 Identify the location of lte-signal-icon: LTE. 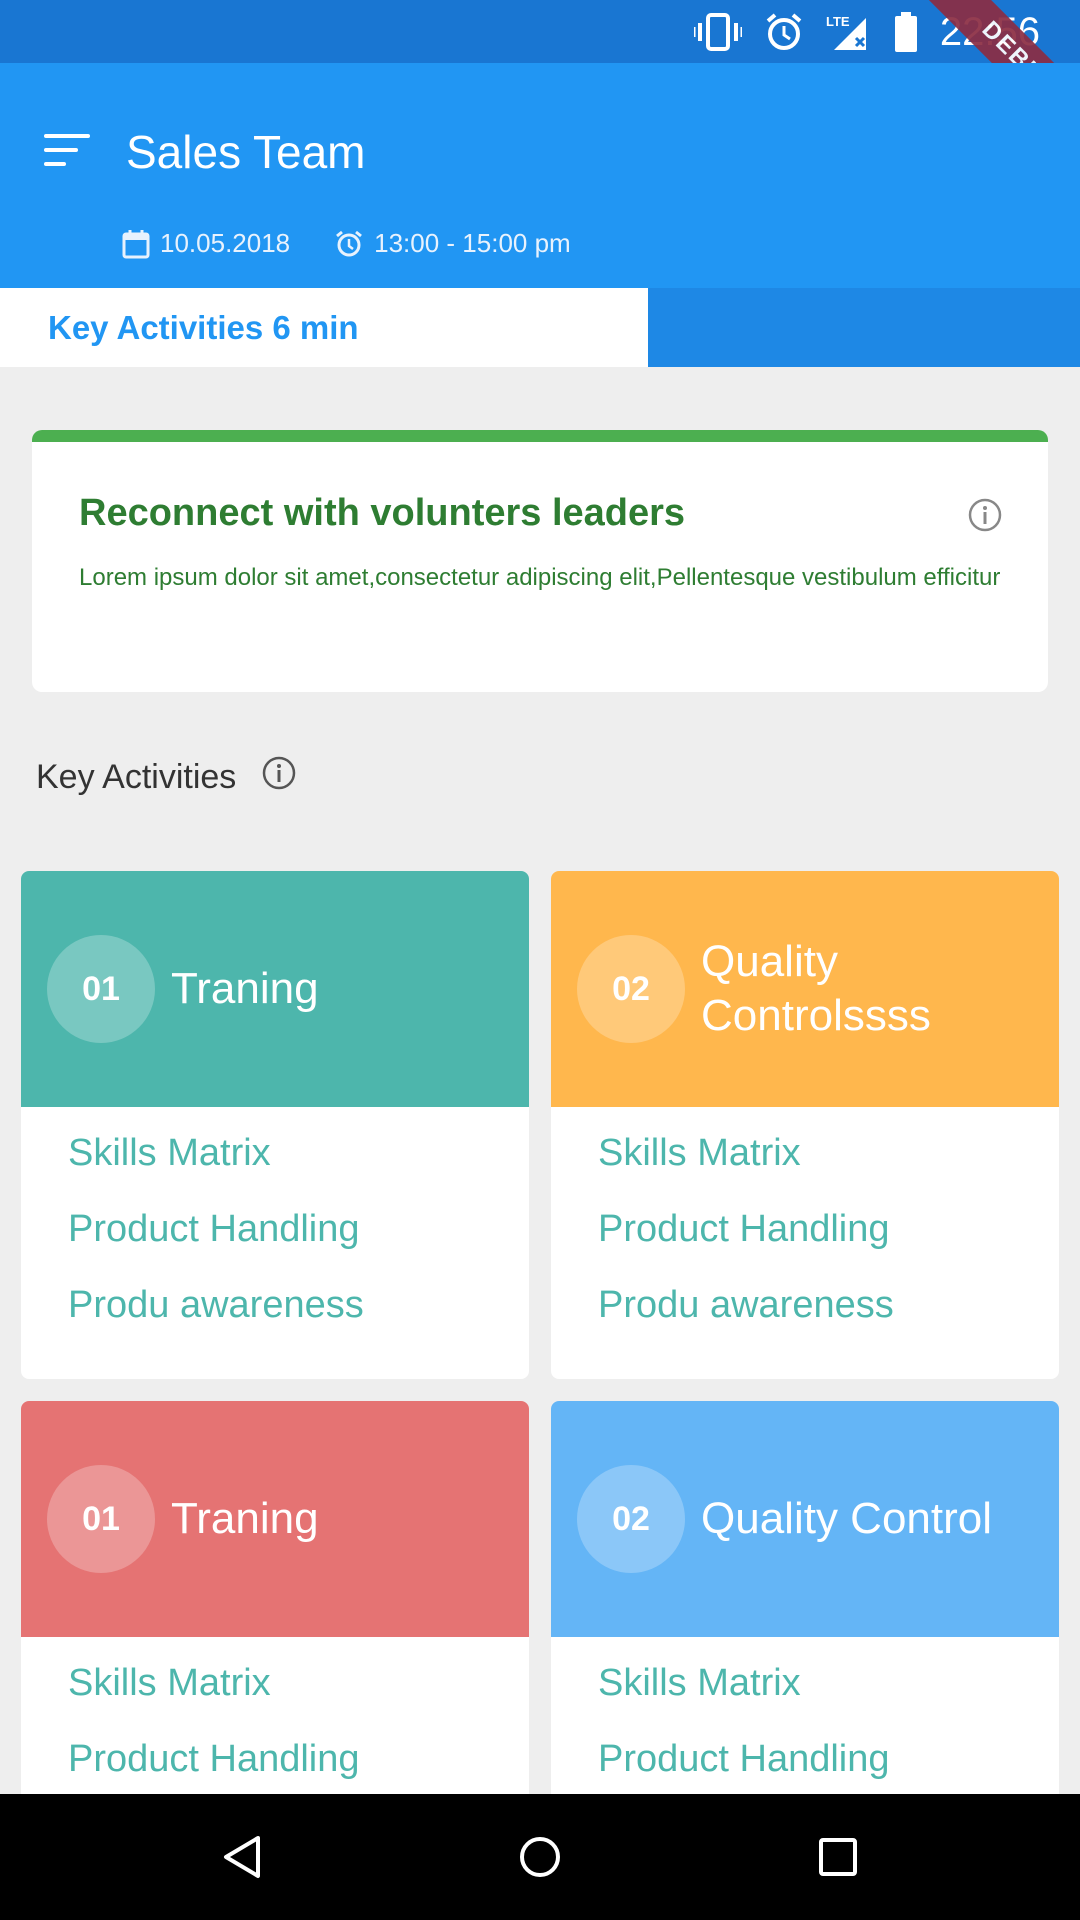
(849, 32).